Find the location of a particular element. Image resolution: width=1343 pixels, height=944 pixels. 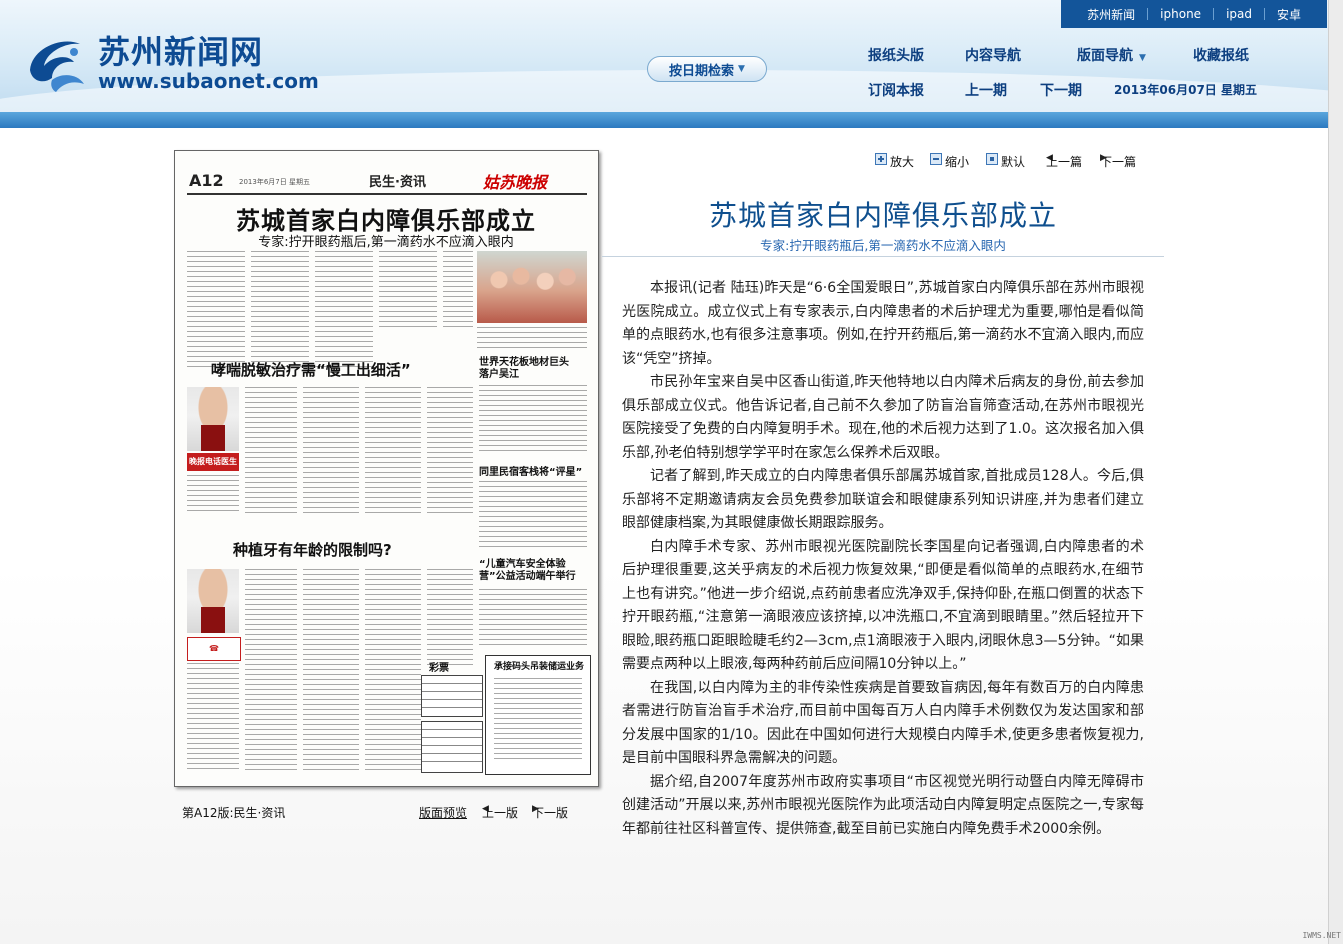

paper-page-number: A12 is located at coordinates (206, 180).